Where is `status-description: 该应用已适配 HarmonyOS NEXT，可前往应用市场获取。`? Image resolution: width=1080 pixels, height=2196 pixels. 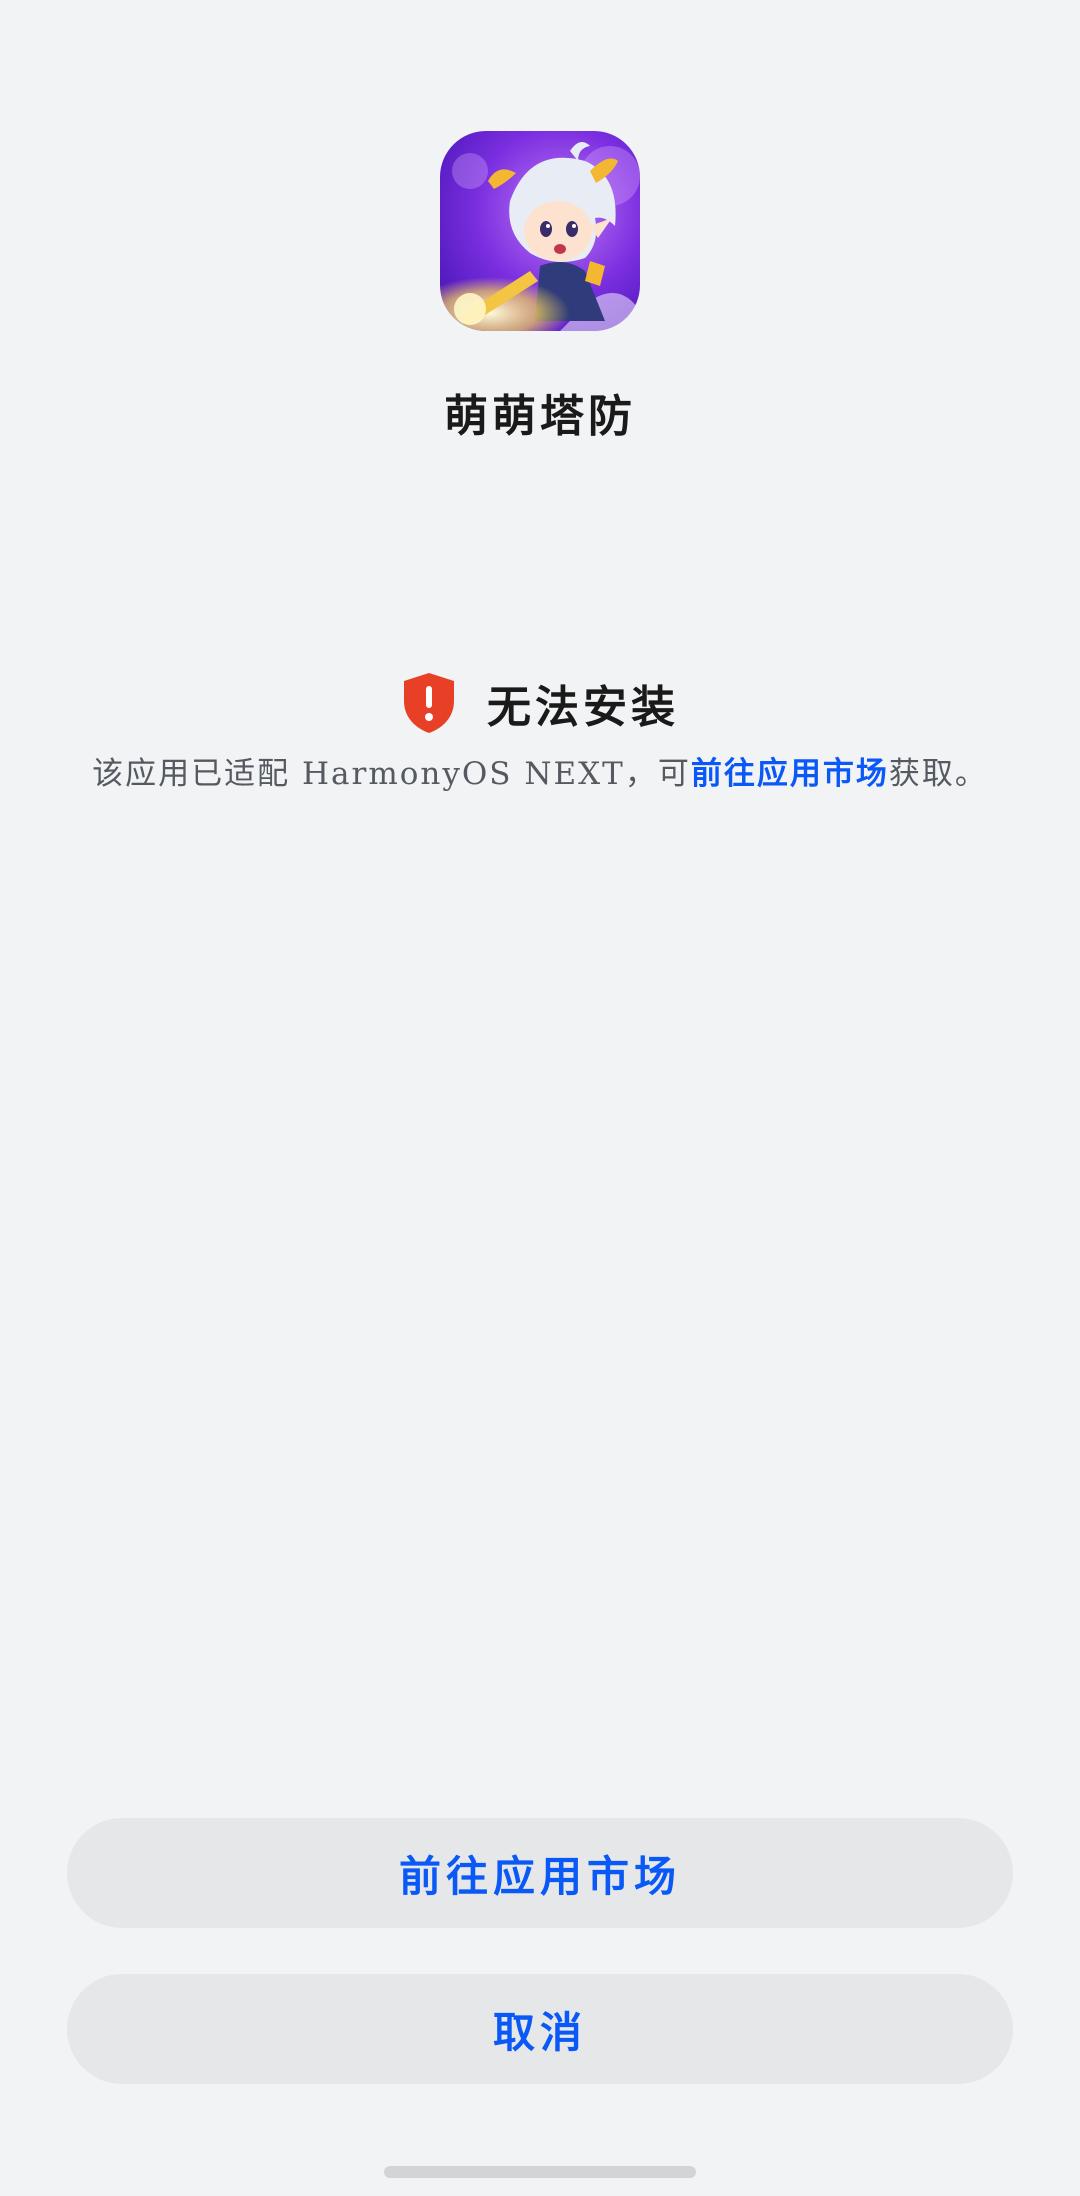
status-description: 该应用已适配 HarmonyOS NEXT，可前往应用市场获取。 is located at coordinates (540, 770).